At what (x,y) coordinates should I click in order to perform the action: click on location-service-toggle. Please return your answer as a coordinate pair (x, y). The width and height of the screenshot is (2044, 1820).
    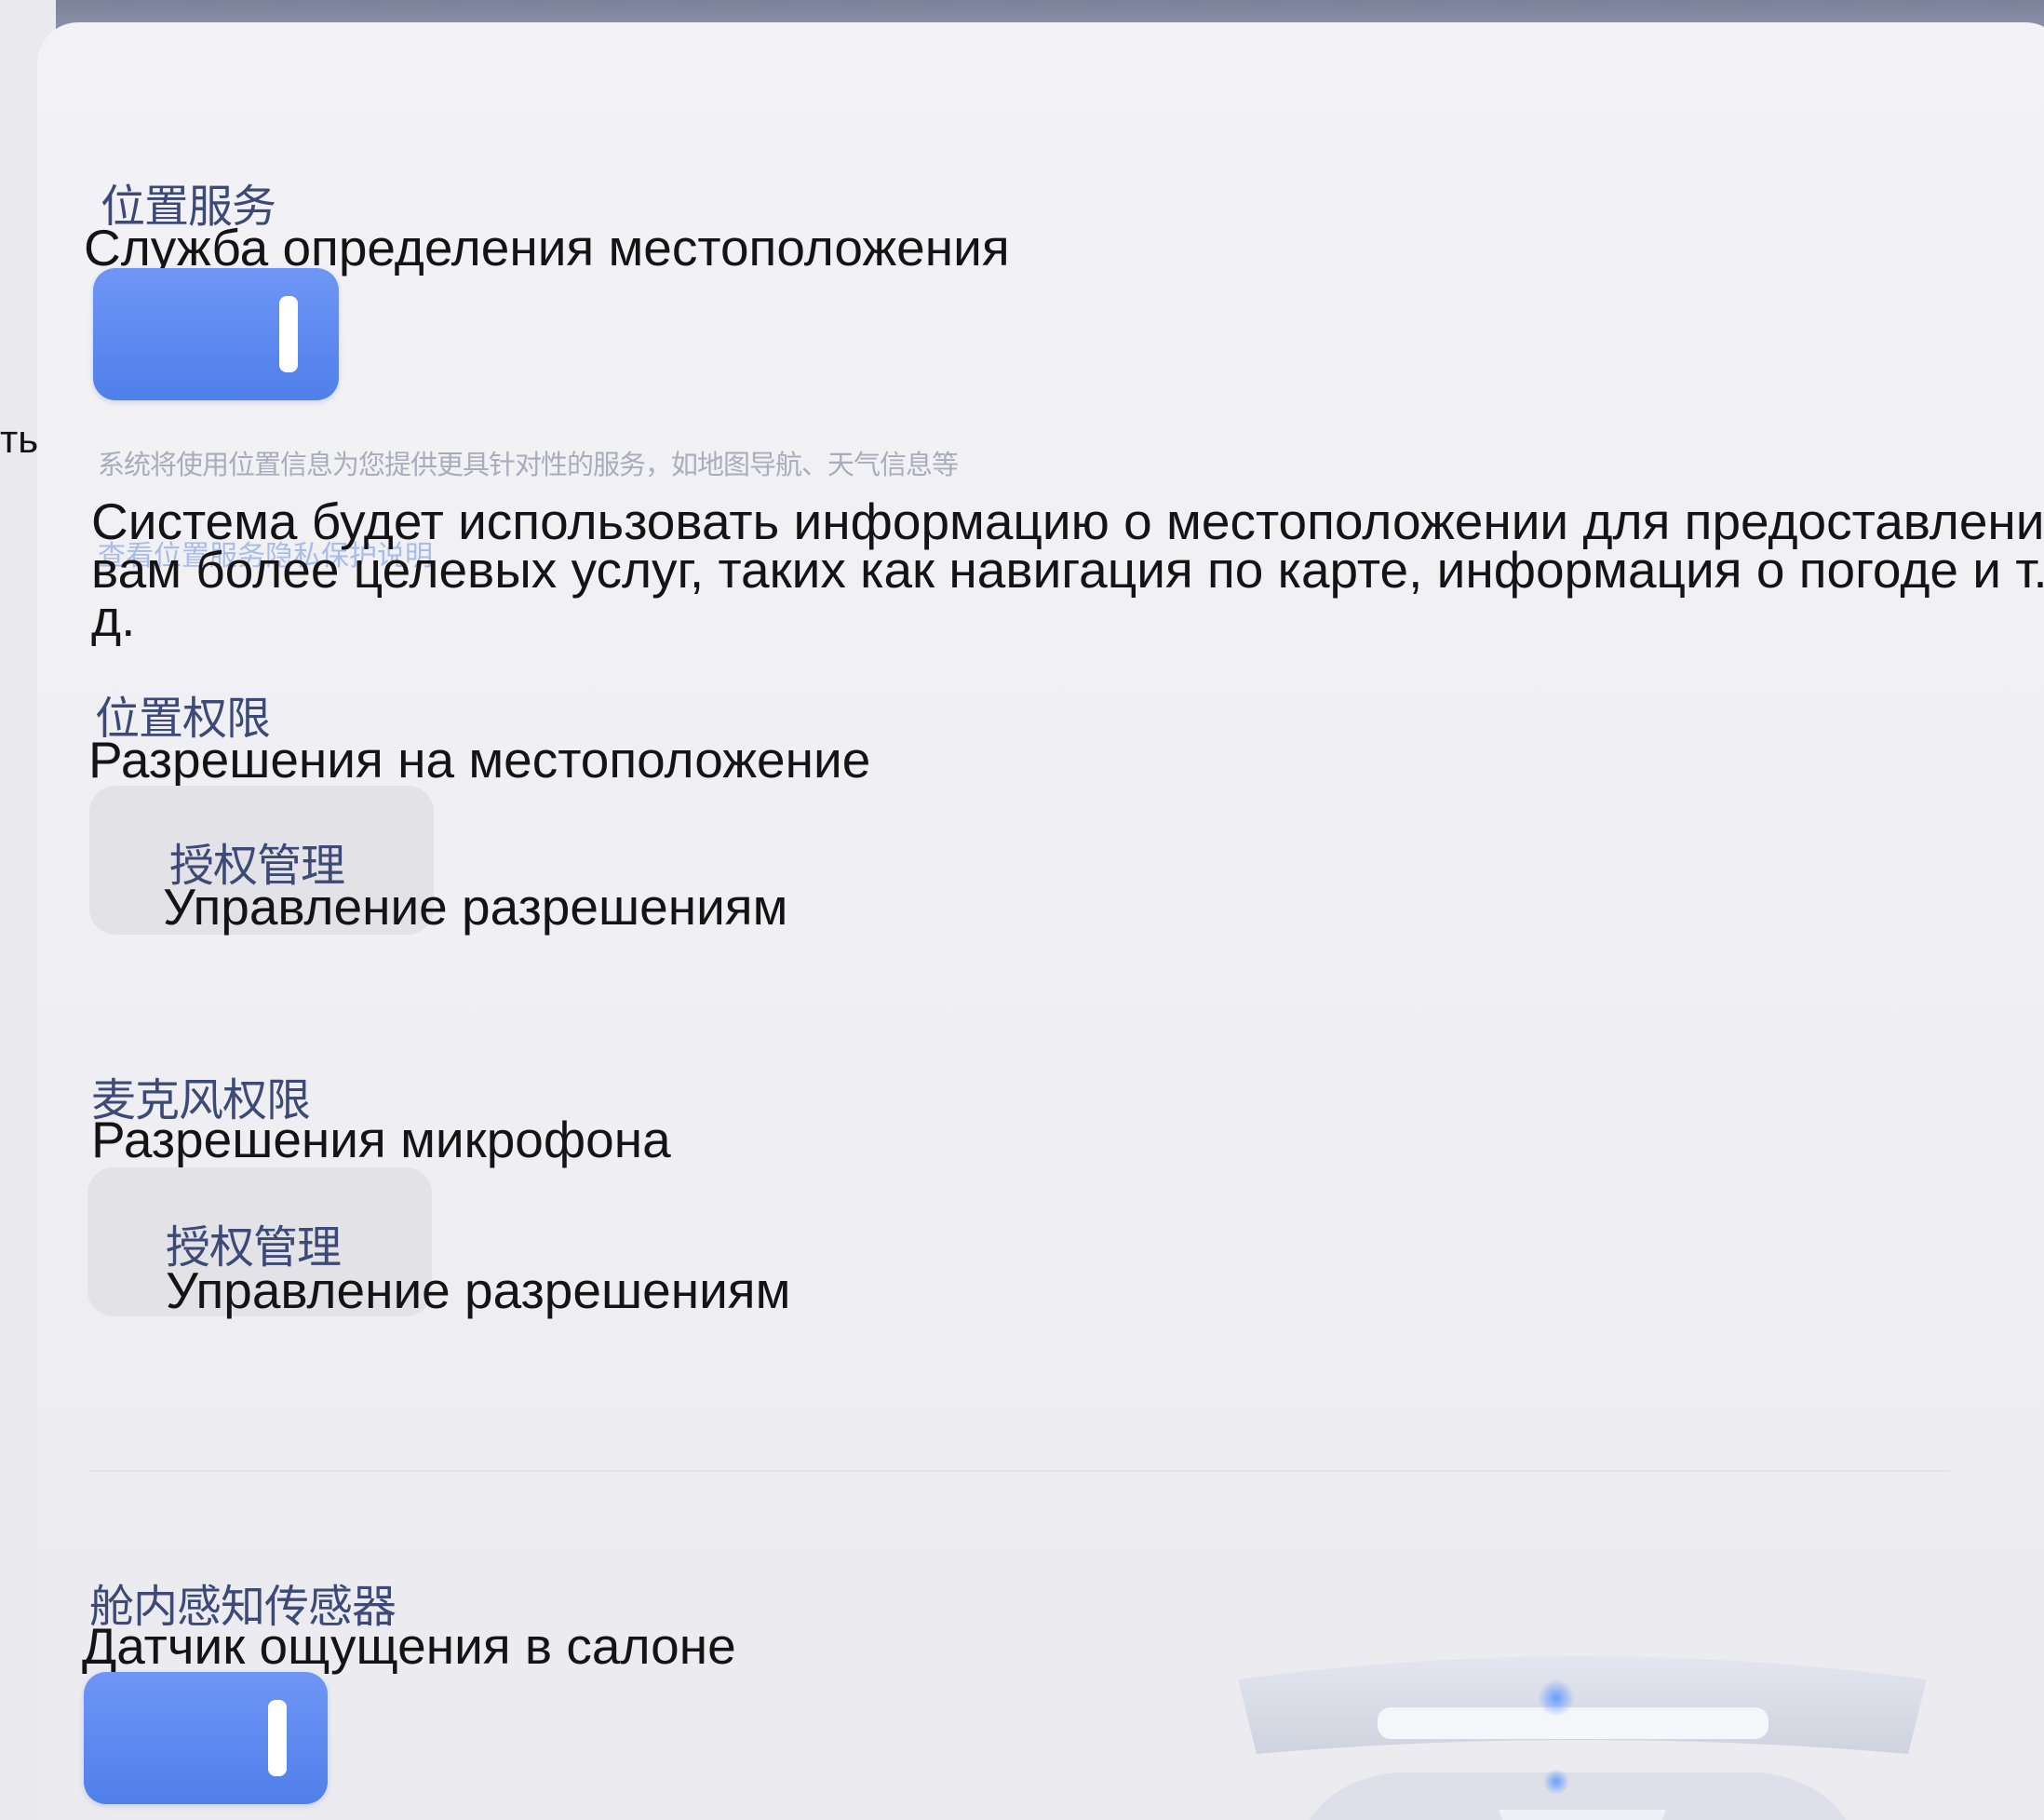
    Looking at the image, I should click on (216, 334).